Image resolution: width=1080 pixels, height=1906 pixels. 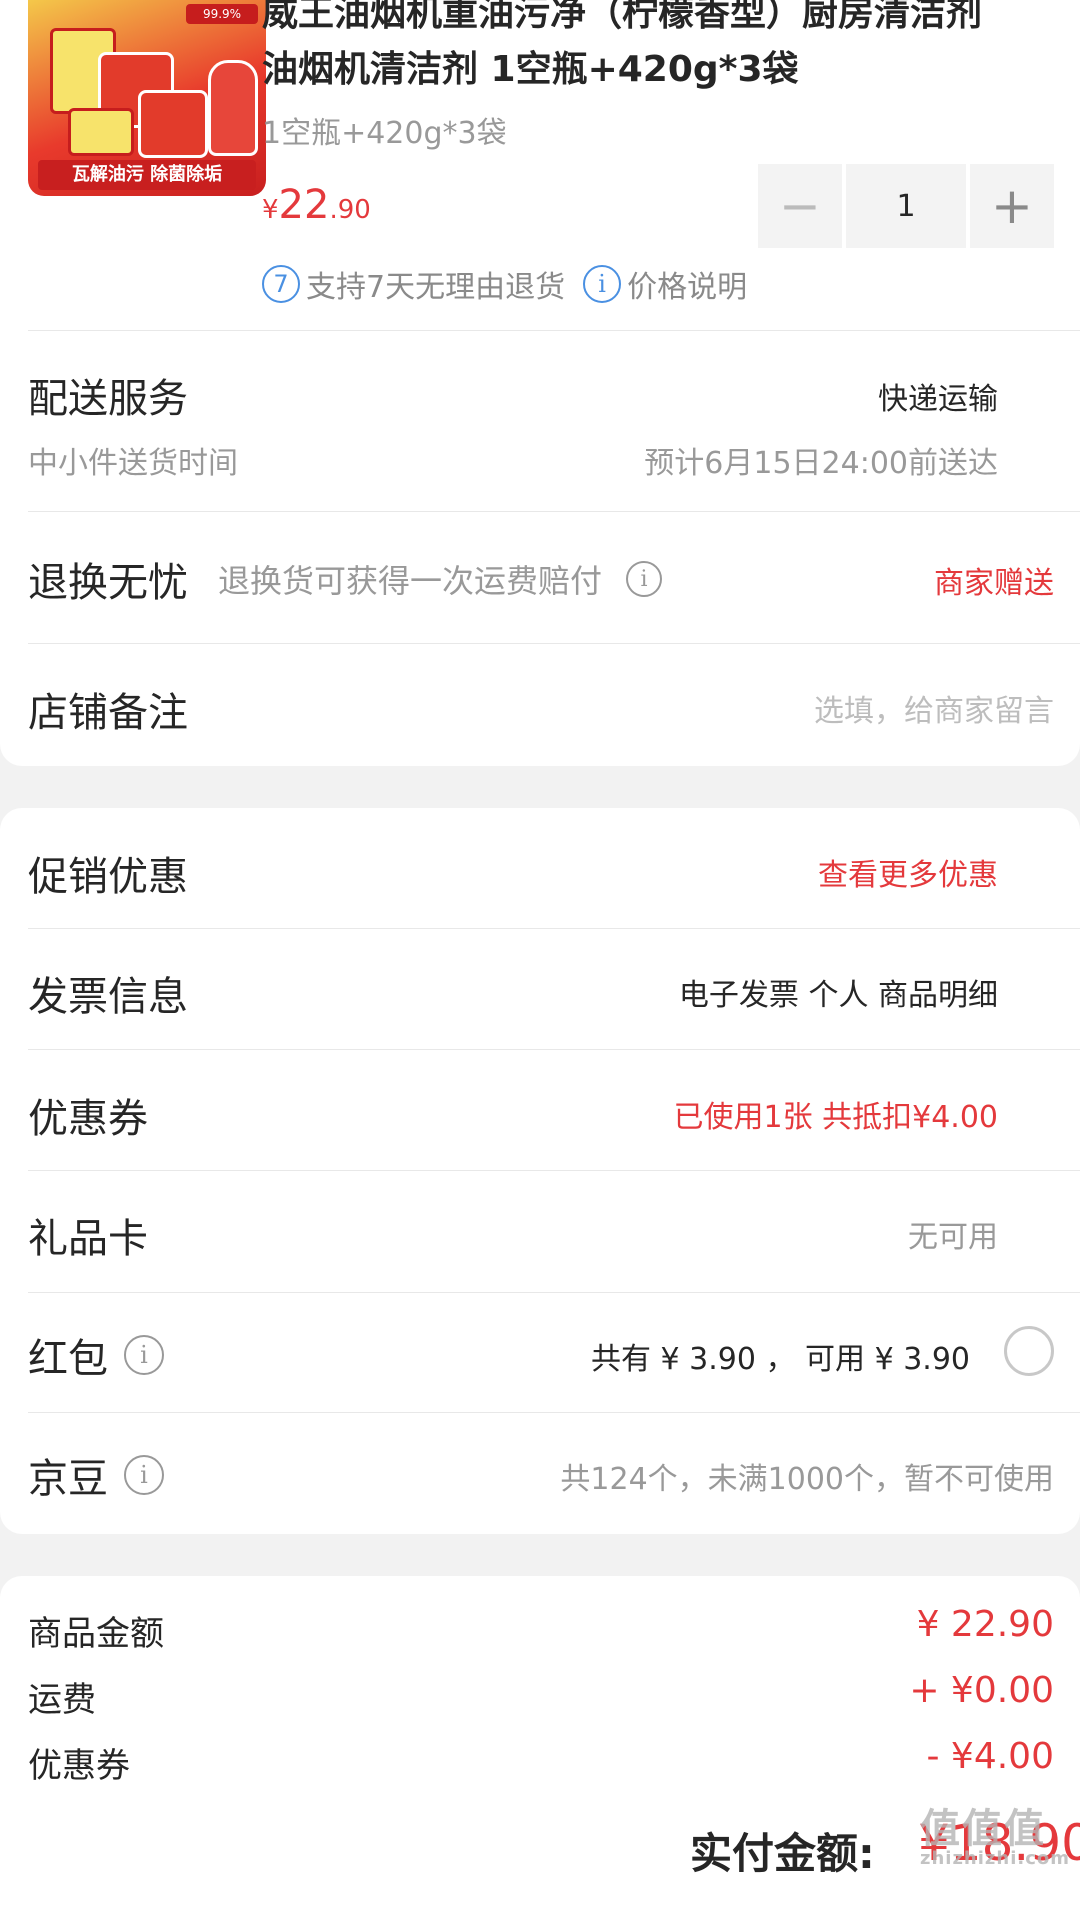 I want to click on jingdou-value: 共124个，未满1000个，暂不可使用, so click(x=807, y=1479).